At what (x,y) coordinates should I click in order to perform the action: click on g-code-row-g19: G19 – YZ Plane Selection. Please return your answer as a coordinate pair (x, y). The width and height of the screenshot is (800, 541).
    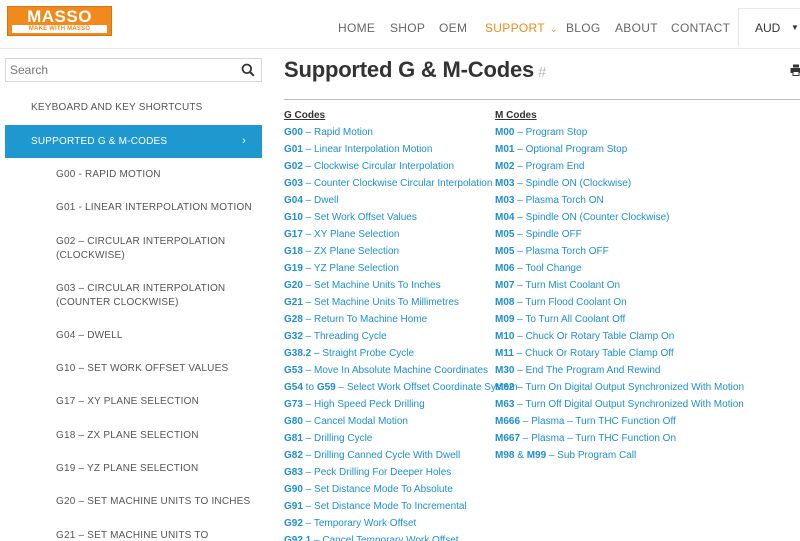
    Looking at the image, I should click on (401, 271).